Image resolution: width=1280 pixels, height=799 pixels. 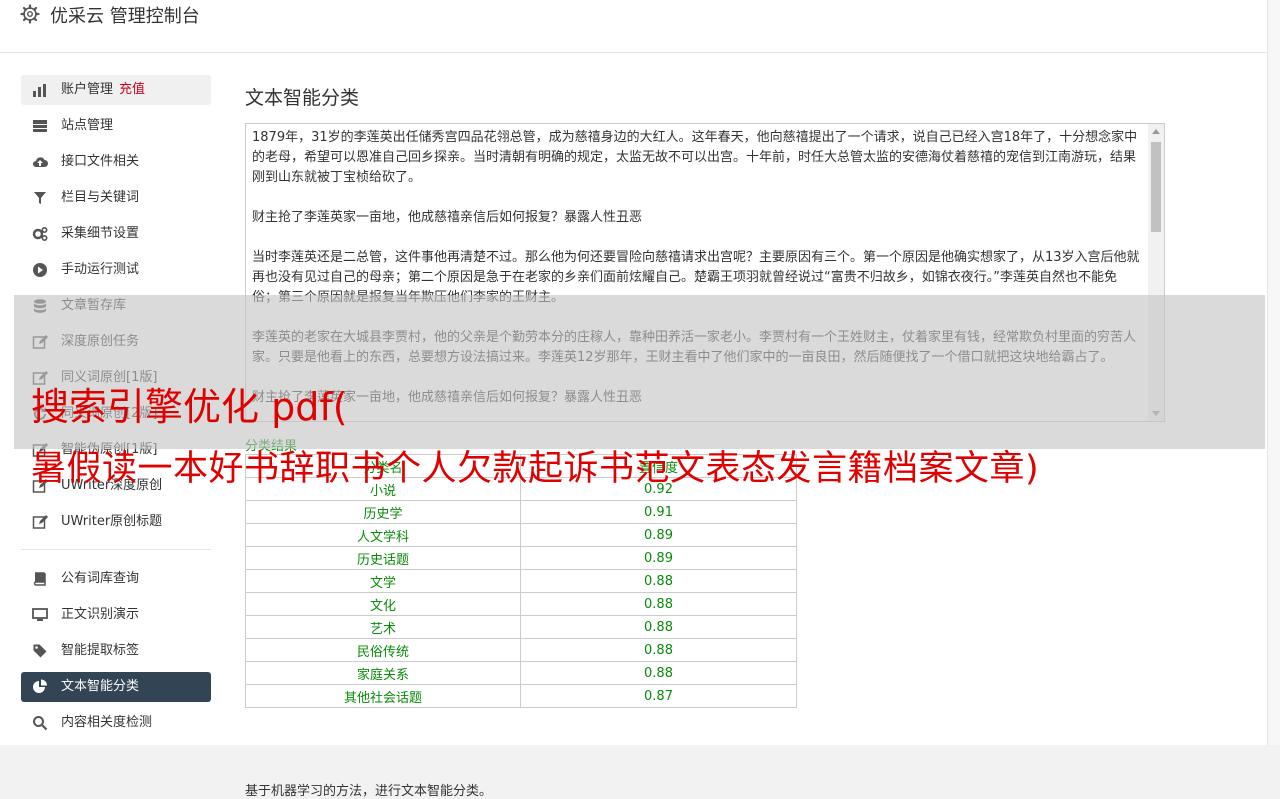 I want to click on sidebar-item-text: 账户管理, so click(x=87, y=89).